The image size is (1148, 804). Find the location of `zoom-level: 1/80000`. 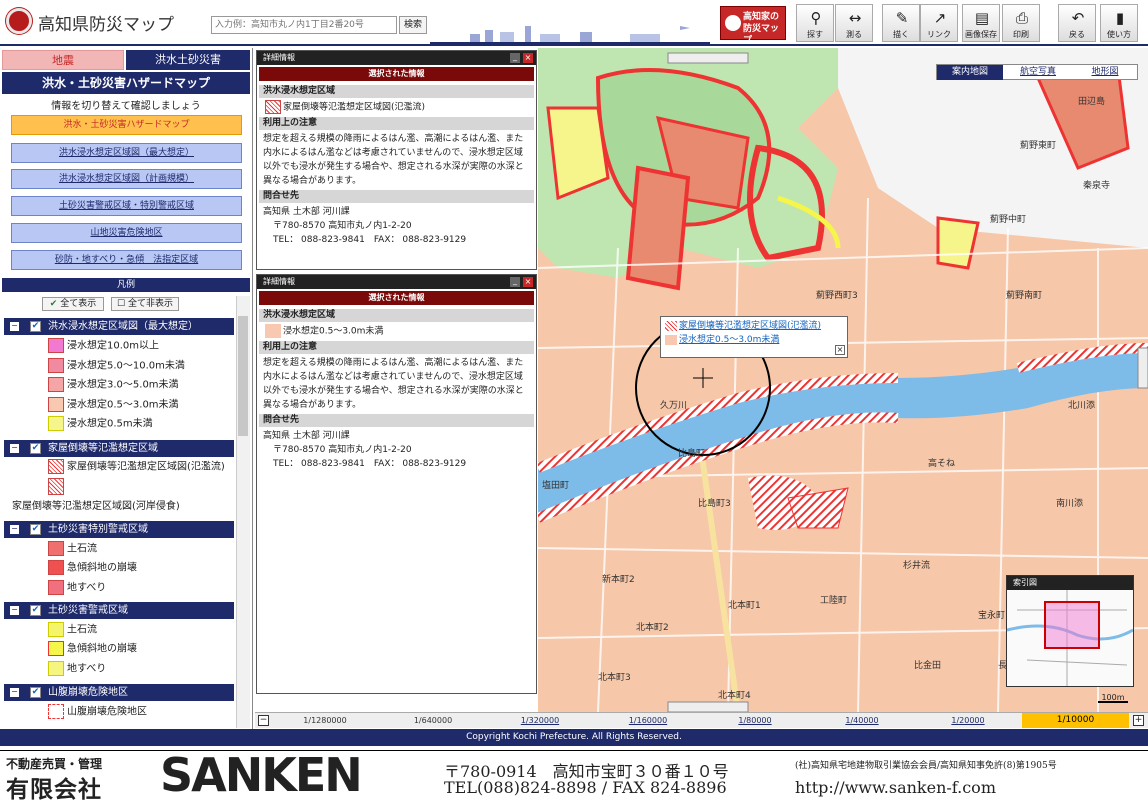

zoom-level: 1/80000 is located at coordinates (755, 720).